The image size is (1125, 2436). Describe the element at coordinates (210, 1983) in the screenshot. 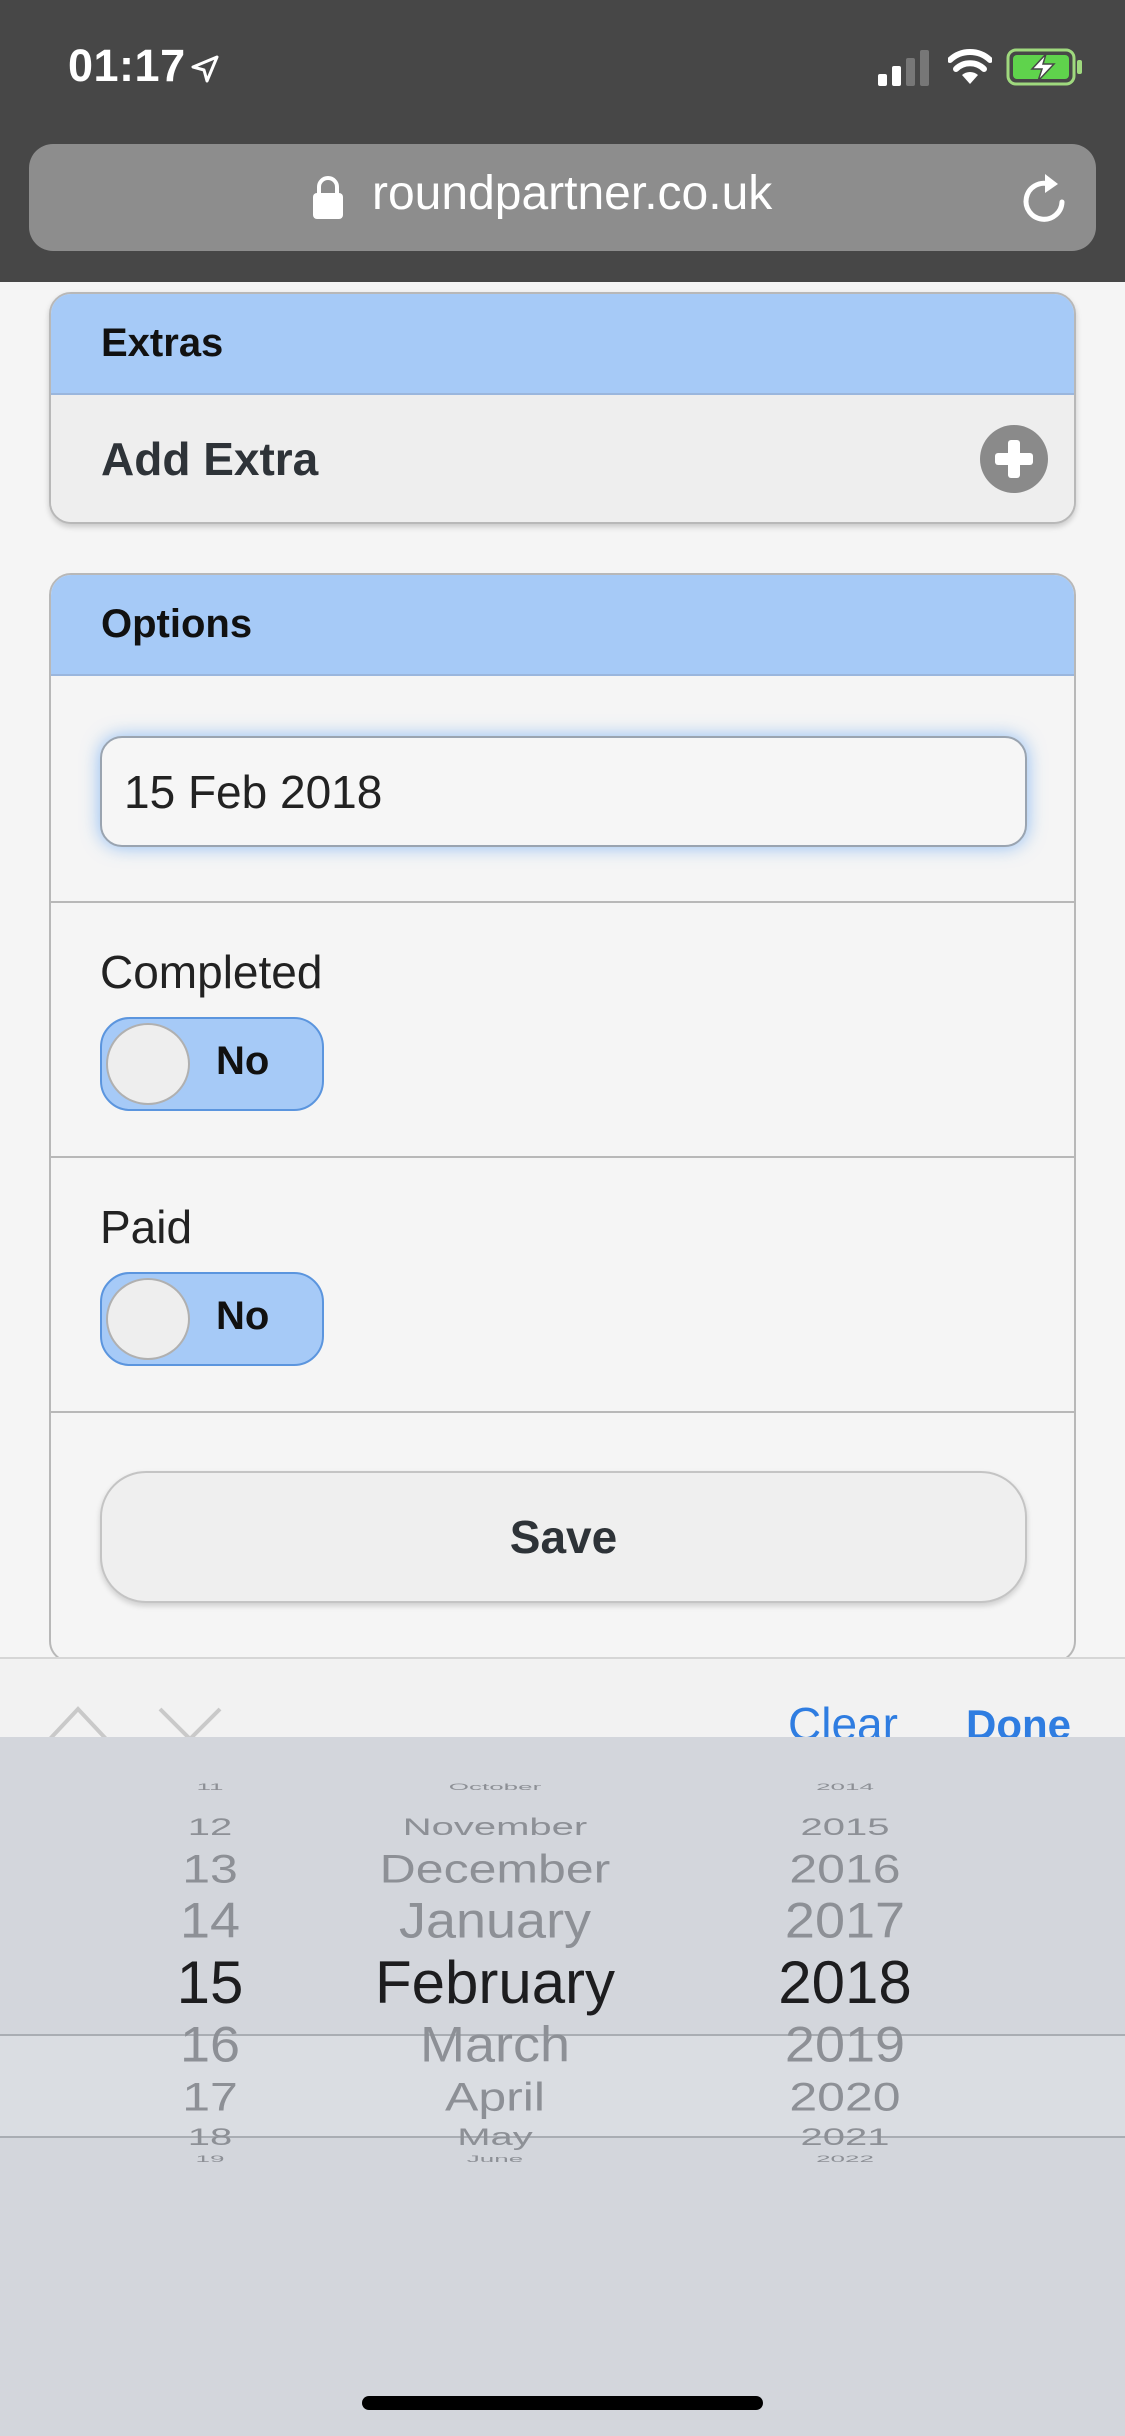

I see `day-option: 15` at that location.